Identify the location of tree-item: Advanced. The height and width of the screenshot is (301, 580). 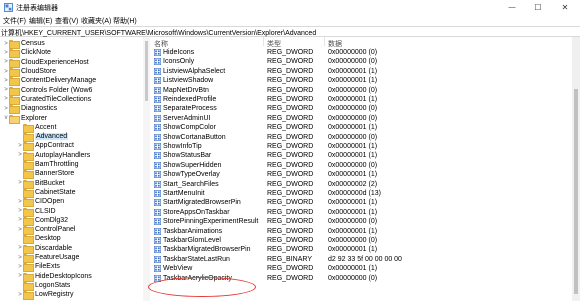
(43, 137).